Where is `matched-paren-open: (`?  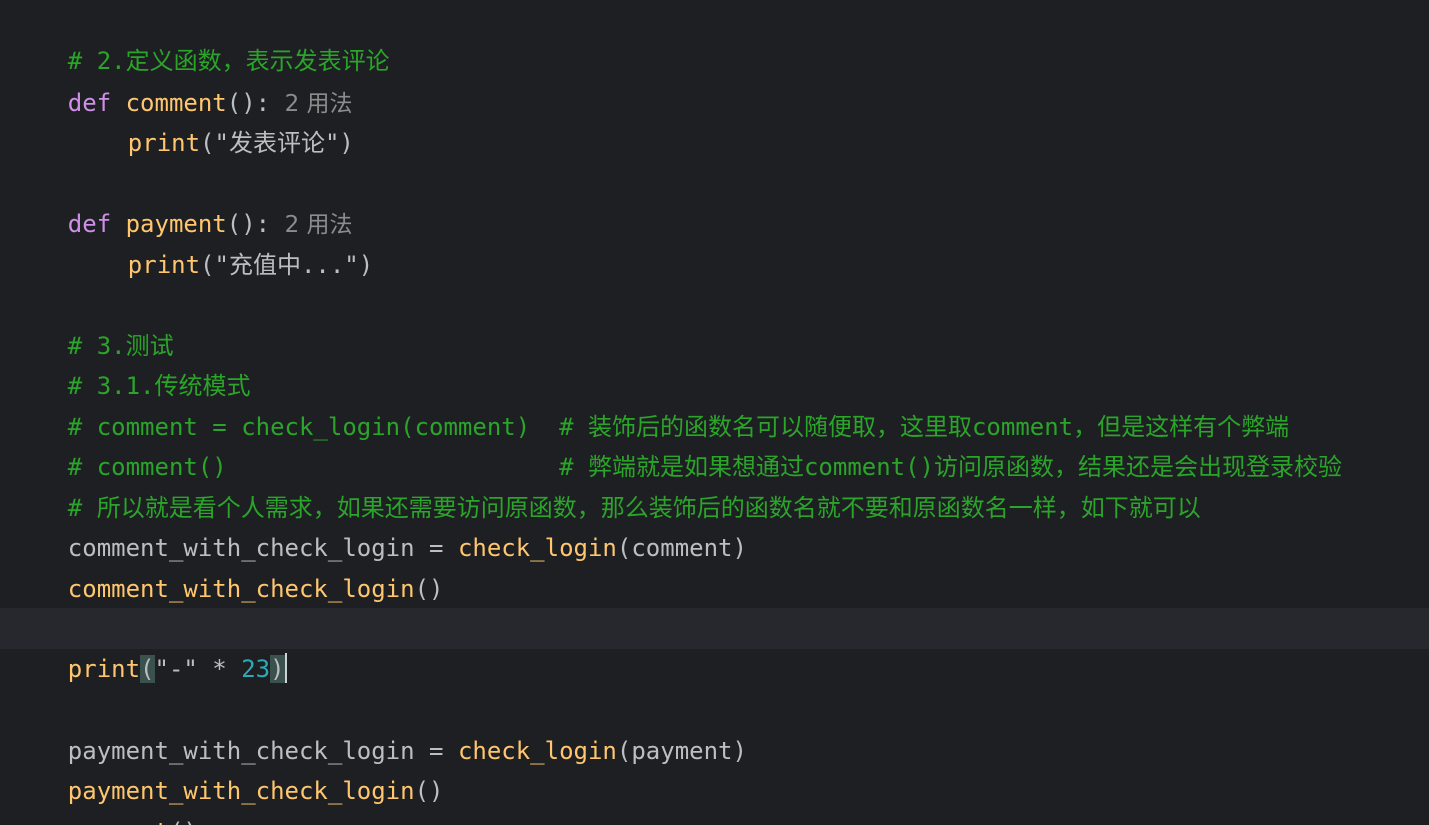 matched-paren-open: ( is located at coordinates (147, 668).